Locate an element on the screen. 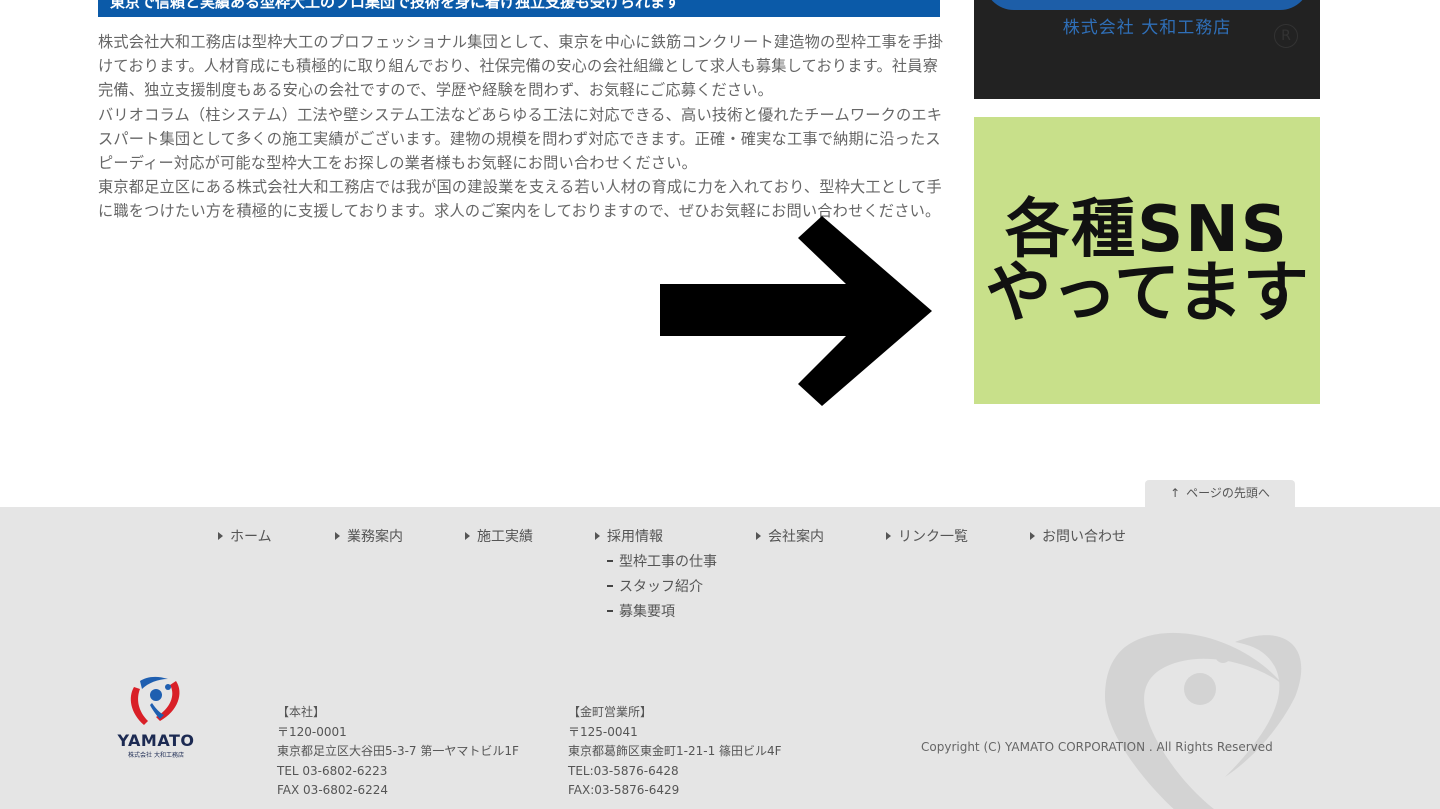 Image resolution: width=1440 pixels, height=809 pixels. sns-banner: 各種SNS やってます is located at coordinates (1147, 260).